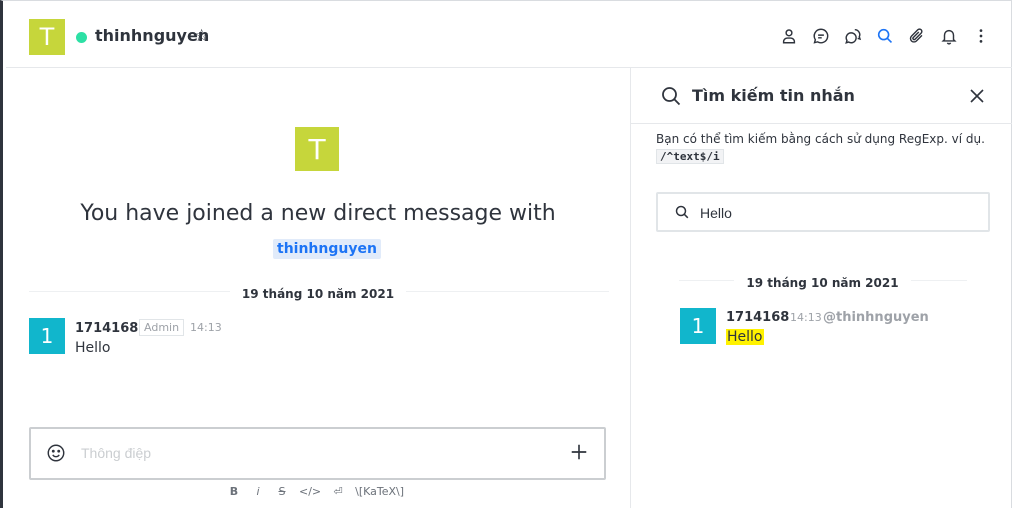  I want to click on message-item: 1 1714168 Admin 14:13 Hello, so click(319, 339).